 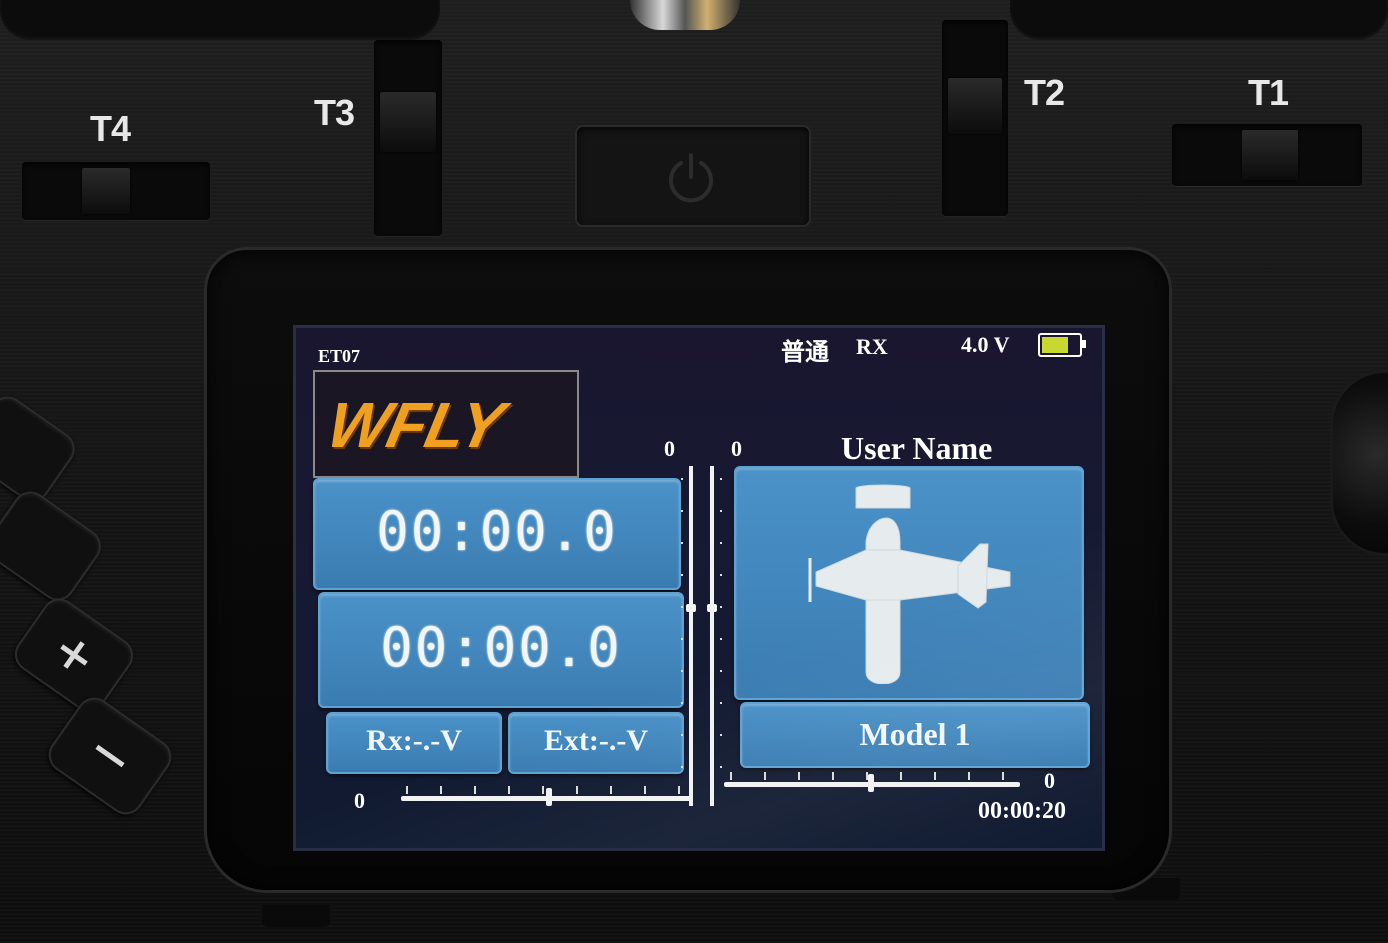 What do you see at coordinates (871, 783) in the screenshot?
I see `htrim-right-knob` at bounding box center [871, 783].